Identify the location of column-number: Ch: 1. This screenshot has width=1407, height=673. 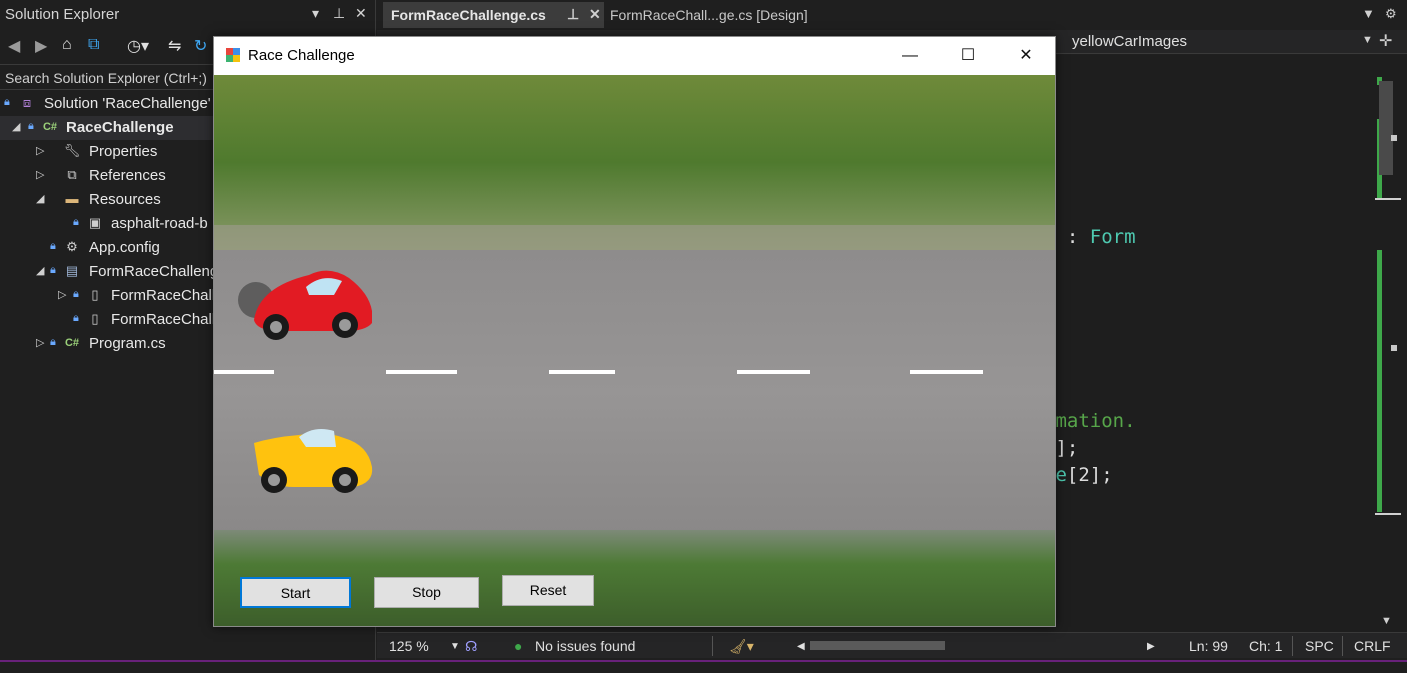
(1265, 646).